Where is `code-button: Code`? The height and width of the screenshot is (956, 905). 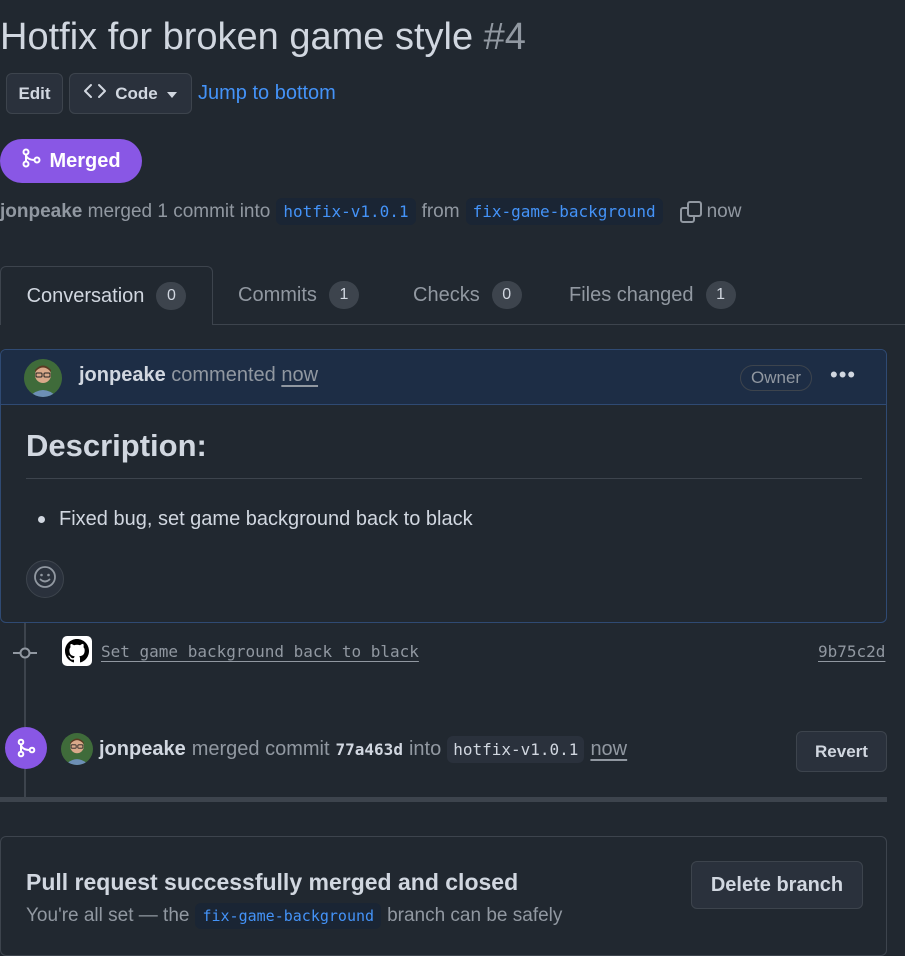
code-button: Code is located at coordinates (130, 93).